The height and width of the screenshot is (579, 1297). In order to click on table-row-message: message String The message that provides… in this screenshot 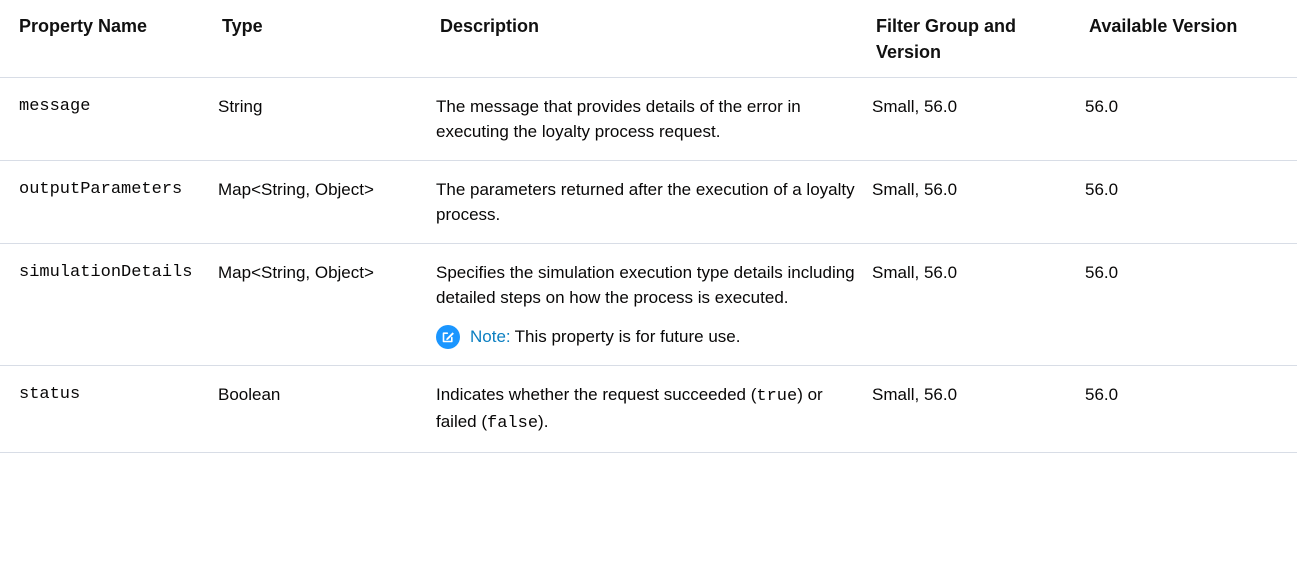, I will do `click(648, 119)`.